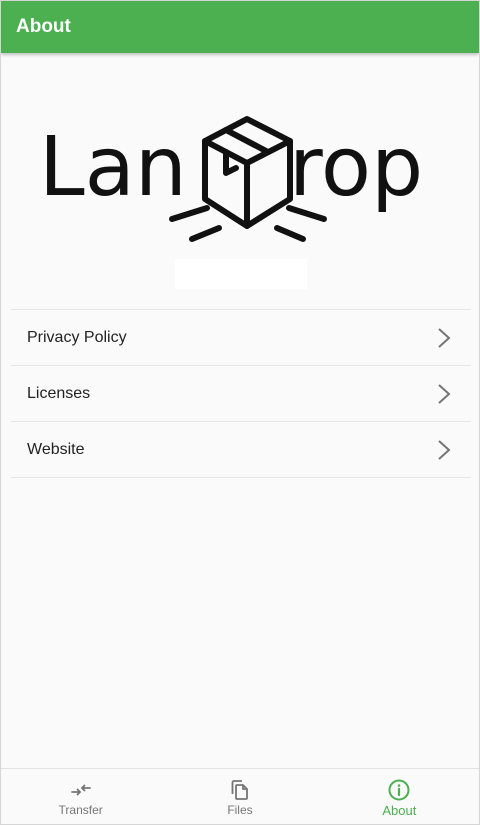  I want to click on website-item: Website, so click(241, 450).